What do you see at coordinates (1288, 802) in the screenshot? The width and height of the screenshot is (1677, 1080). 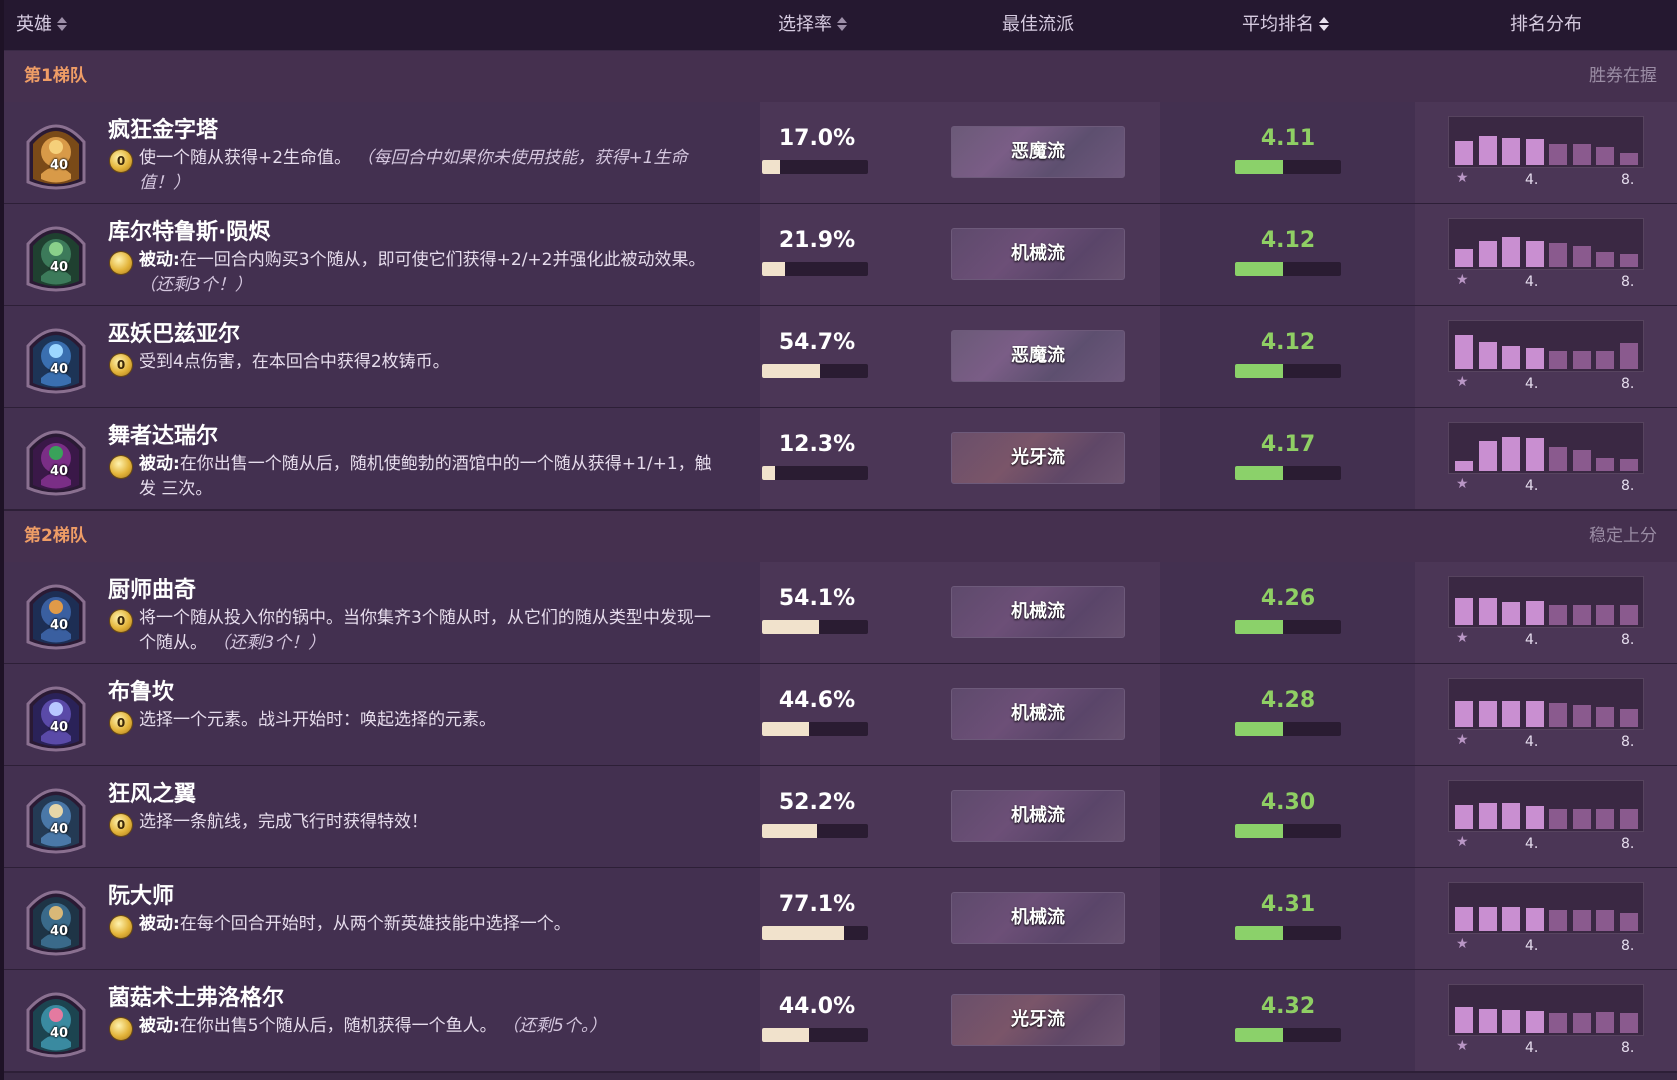 I see `avg-rank-value: 4.30` at bounding box center [1288, 802].